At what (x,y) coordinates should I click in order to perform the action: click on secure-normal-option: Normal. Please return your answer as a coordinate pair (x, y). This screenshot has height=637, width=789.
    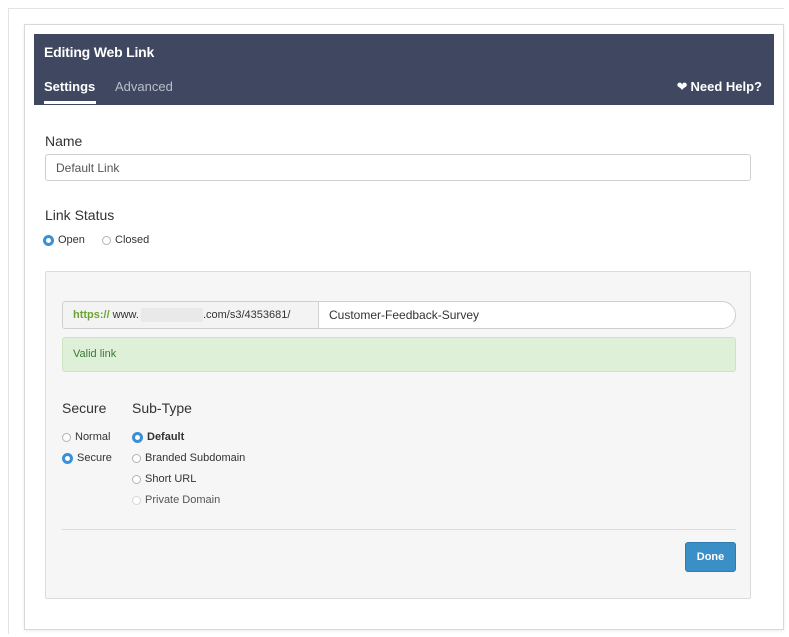
    Looking at the image, I should click on (86, 437).